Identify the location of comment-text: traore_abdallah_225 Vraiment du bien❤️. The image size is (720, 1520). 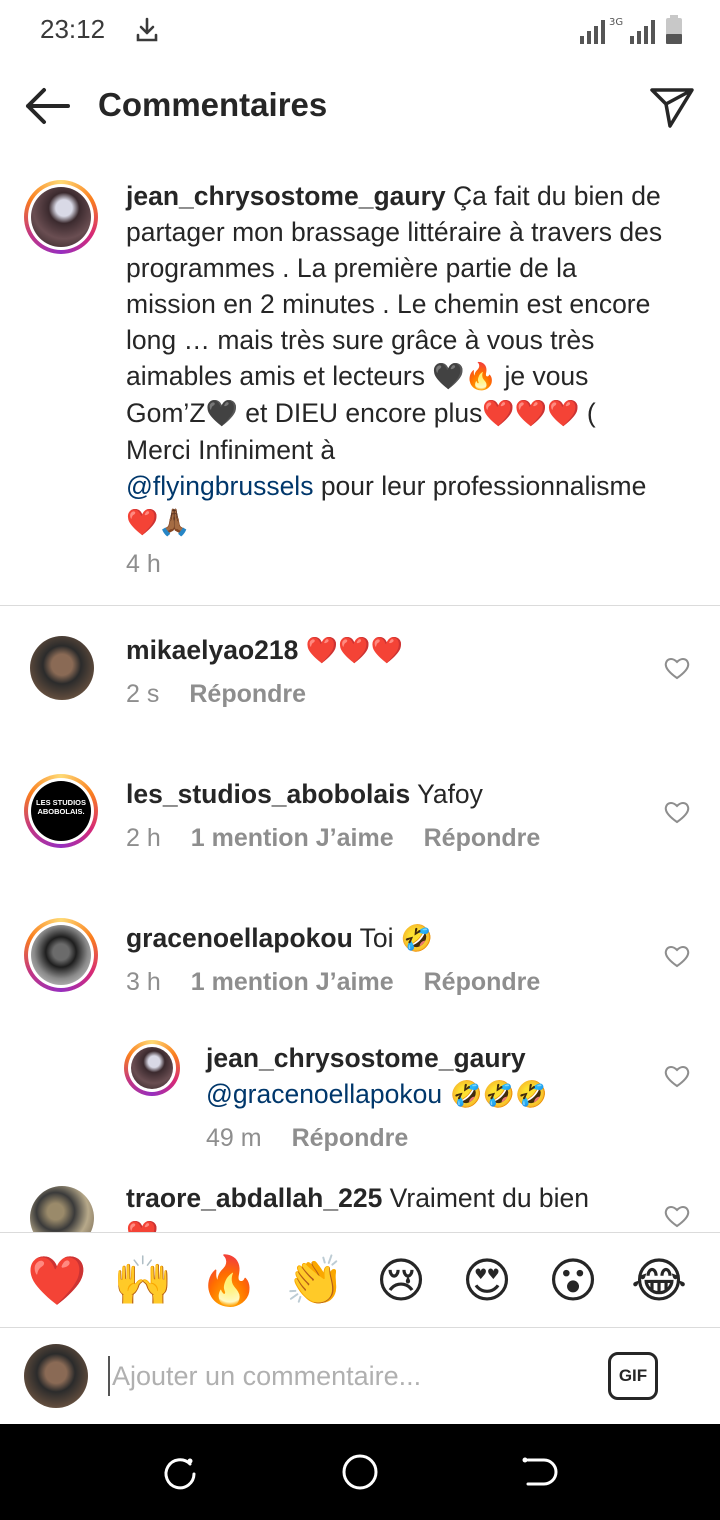
(361, 1206).